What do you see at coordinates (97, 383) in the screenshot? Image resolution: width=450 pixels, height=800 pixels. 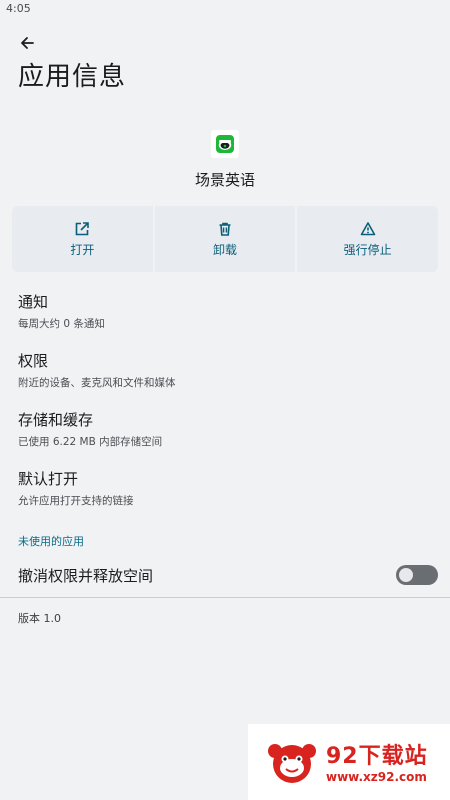 I see `setting-subtitle: 附近的设备、麦克风和文件和媒体` at bounding box center [97, 383].